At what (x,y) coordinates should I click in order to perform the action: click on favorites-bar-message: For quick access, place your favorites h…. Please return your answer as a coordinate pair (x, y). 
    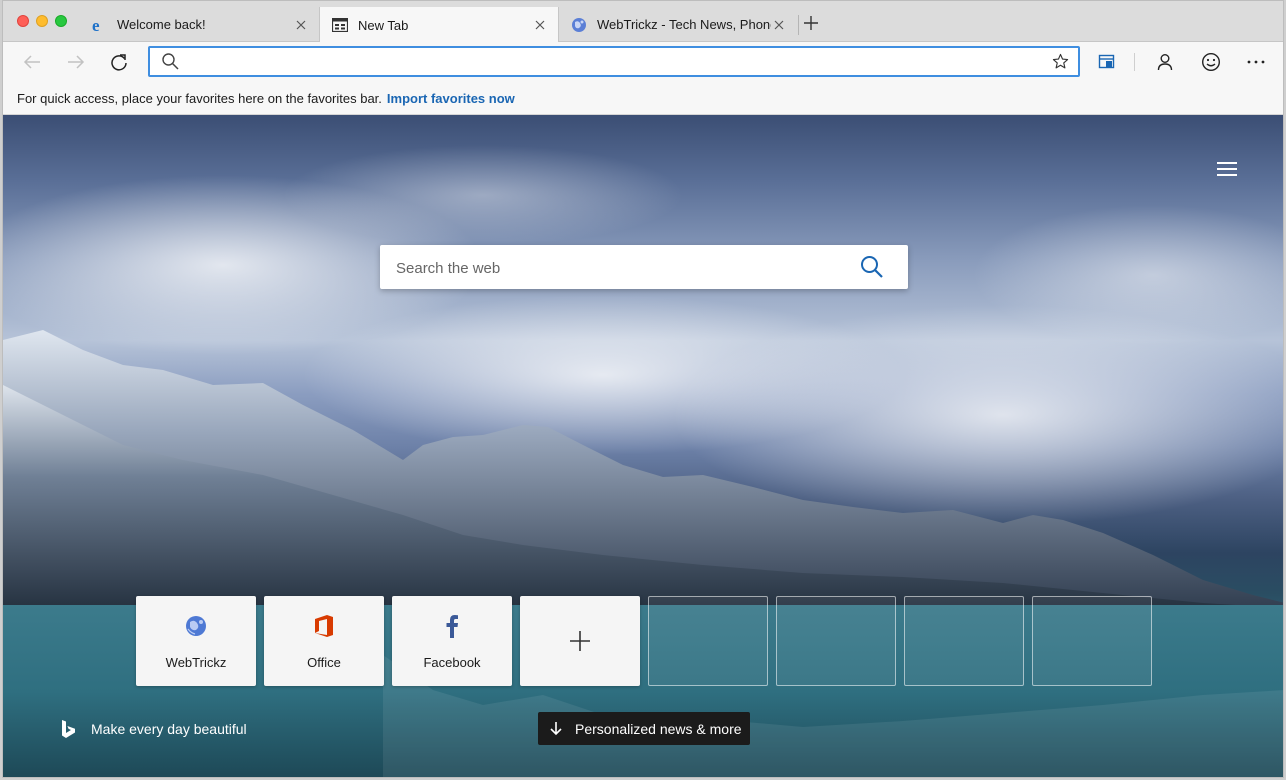
    Looking at the image, I should click on (199, 98).